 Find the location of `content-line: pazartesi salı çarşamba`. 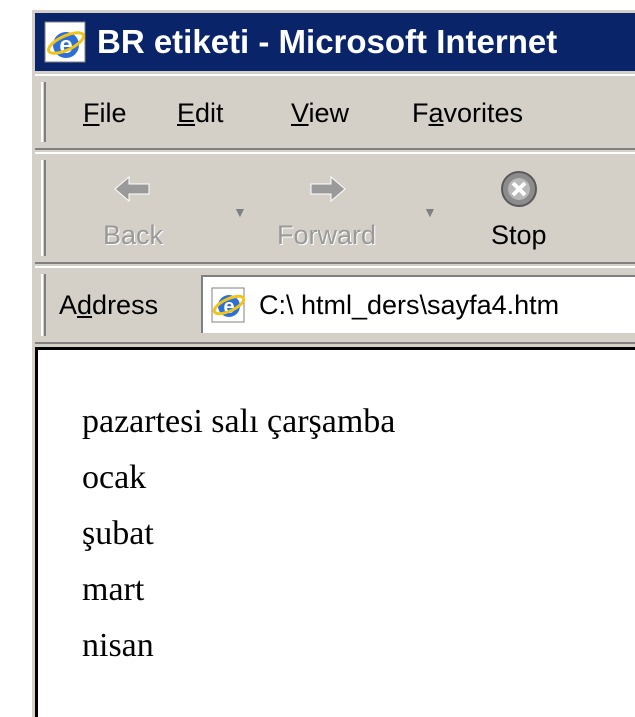

content-line: pazartesi salı çarşamba is located at coordinates (239, 421).